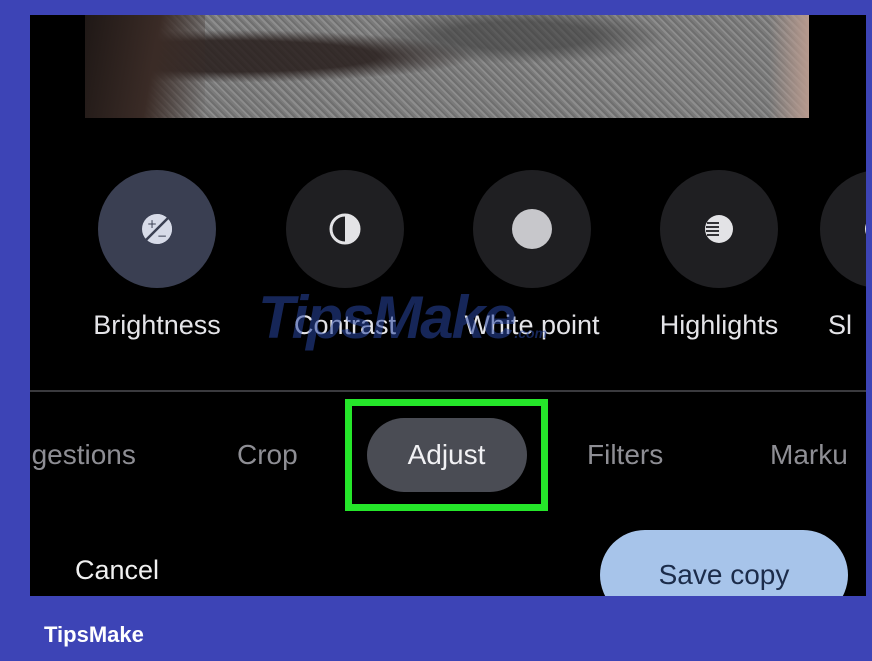  I want to click on tab-suggestions: ggestions, so click(83, 455).